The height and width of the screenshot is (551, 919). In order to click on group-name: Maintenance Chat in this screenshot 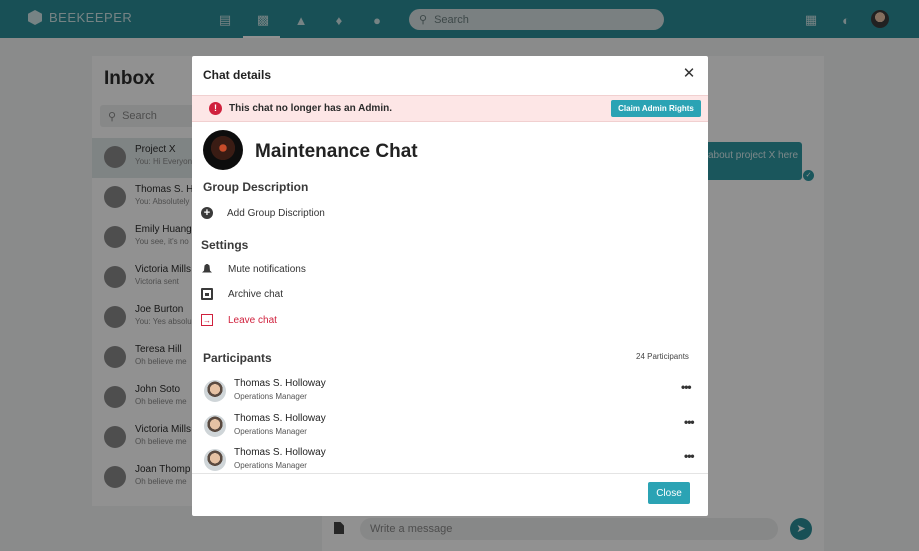, I will do `click(336, 151)`.